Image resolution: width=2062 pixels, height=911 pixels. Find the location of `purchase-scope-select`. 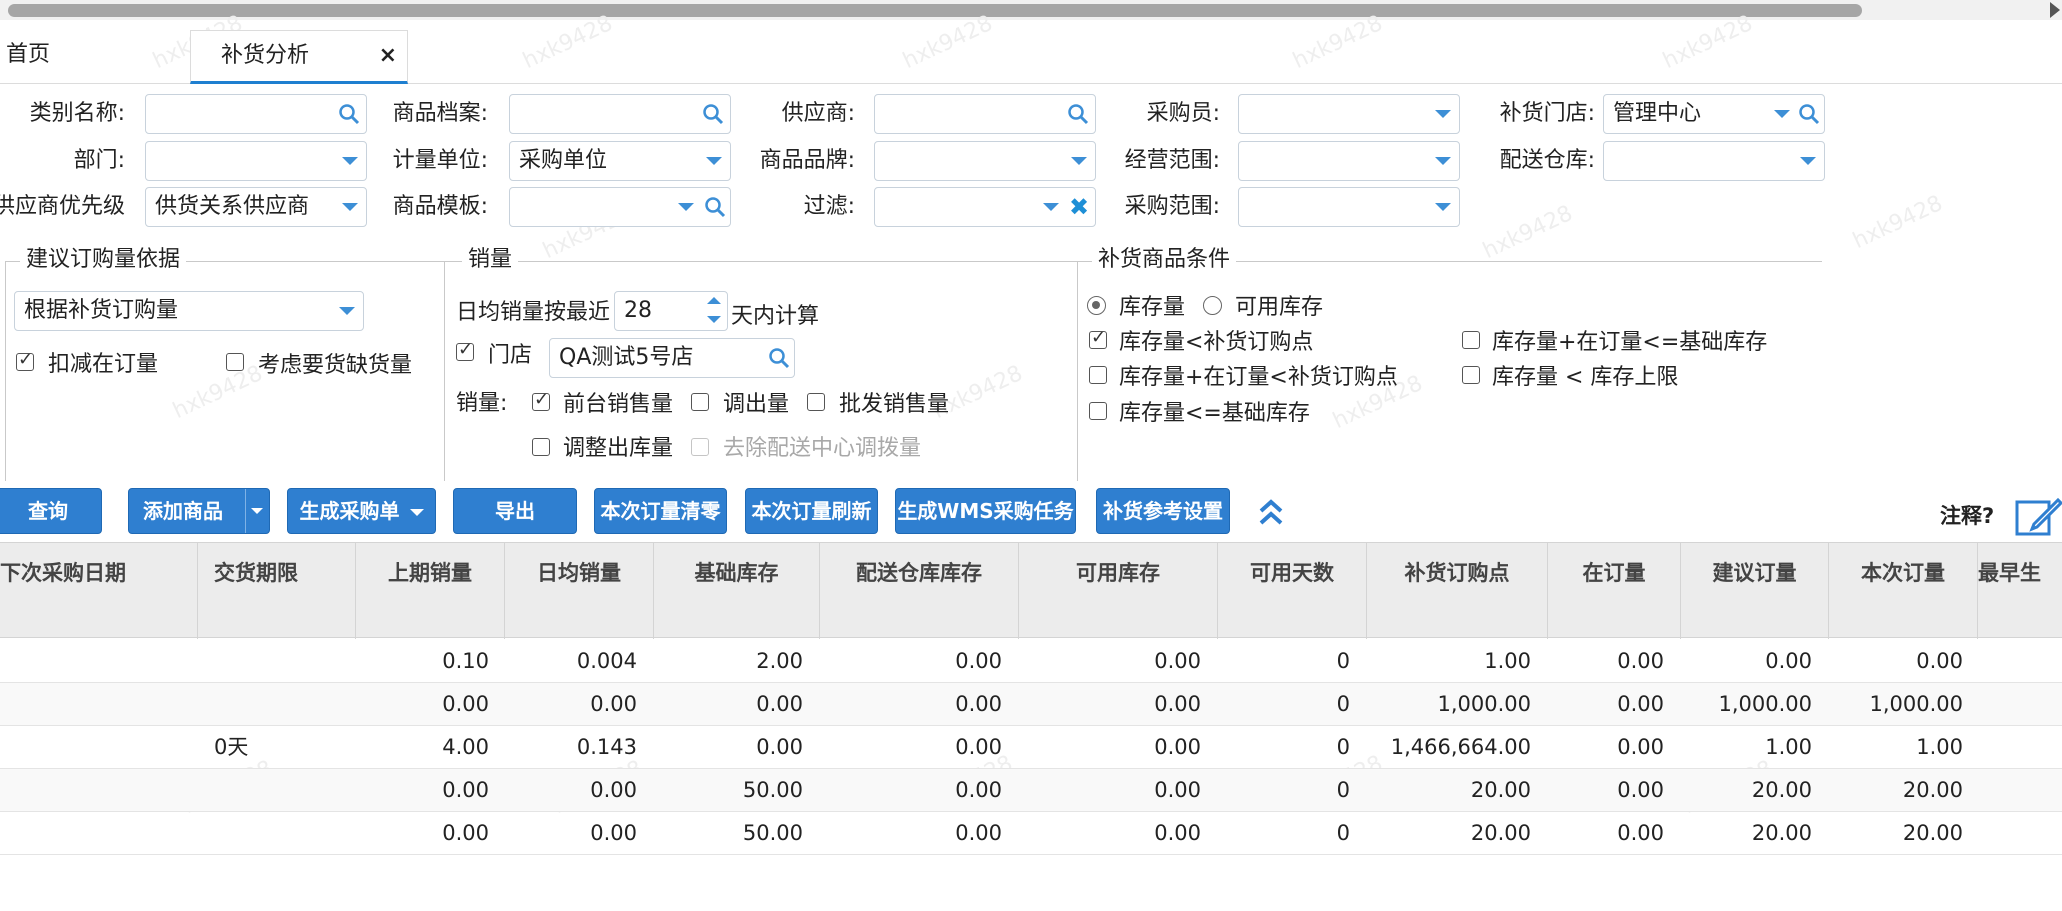

purchase-scope-select is located at coordinates (1349, 207).